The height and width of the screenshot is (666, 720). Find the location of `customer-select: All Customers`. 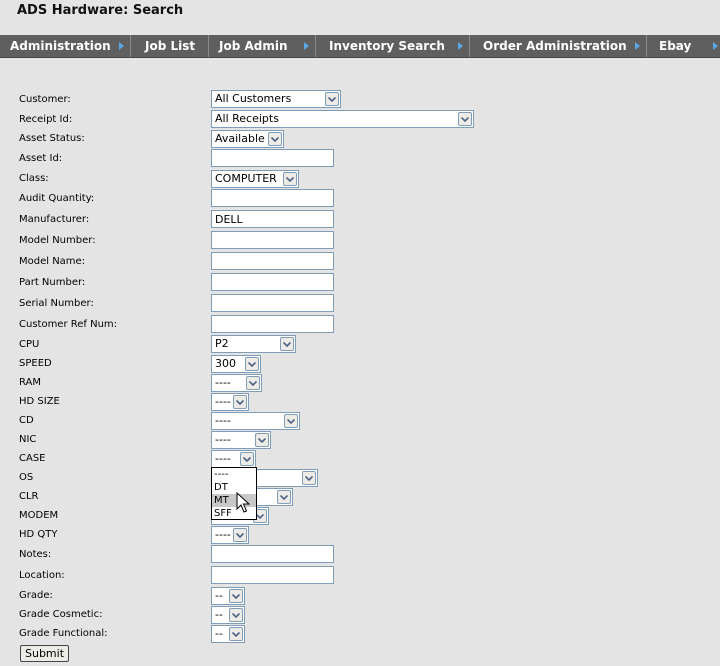

customer-select: All Customers is located at coordinates (276, 99).